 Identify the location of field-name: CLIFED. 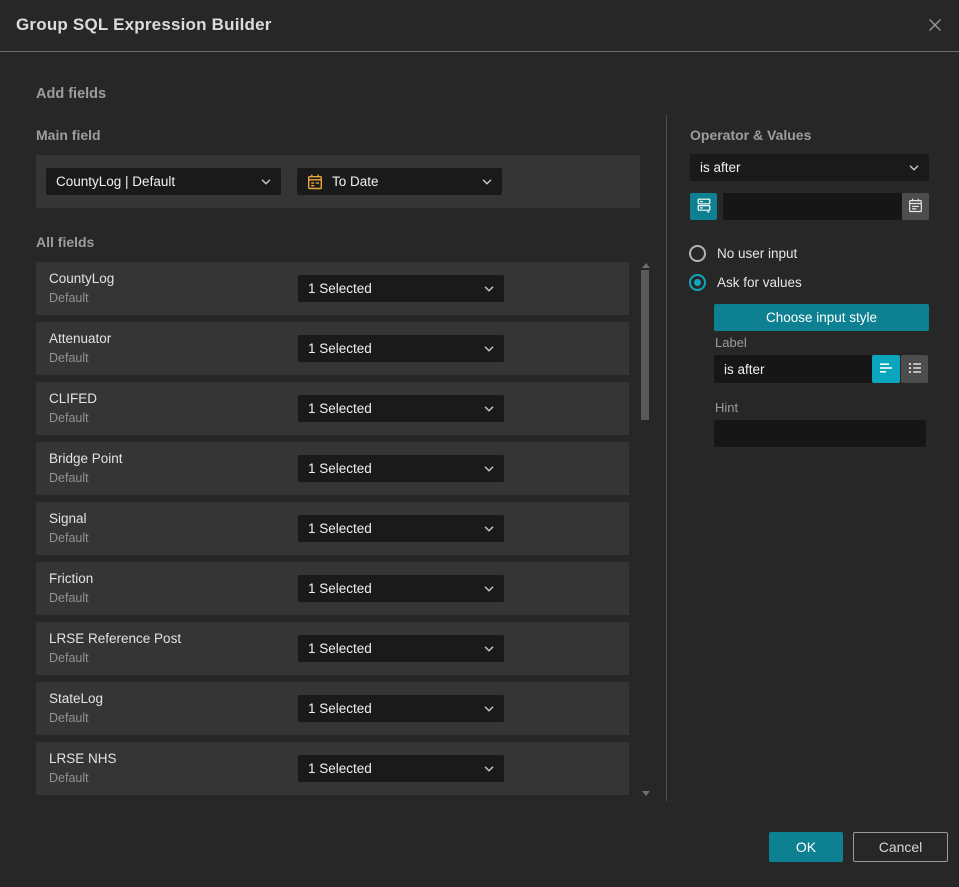
(73, 398).